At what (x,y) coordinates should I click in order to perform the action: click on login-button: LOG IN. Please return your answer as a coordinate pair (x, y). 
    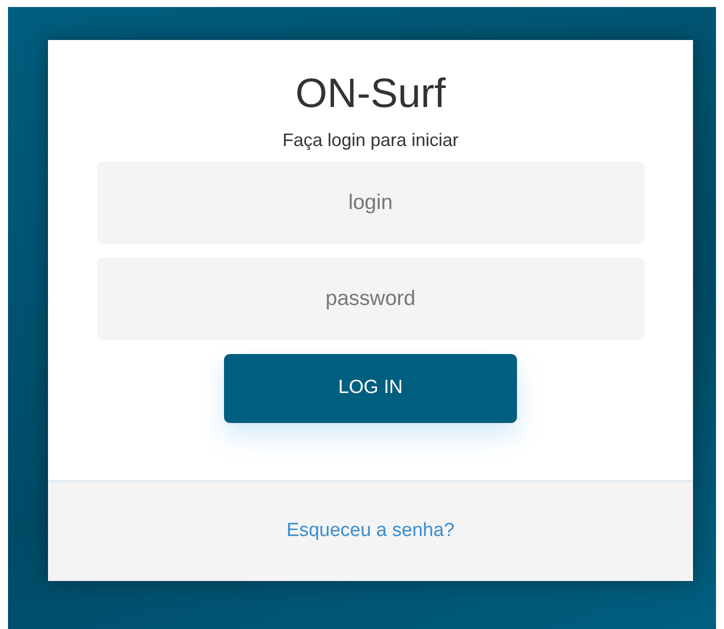
    Looking at the image, I should click on (370, 388).